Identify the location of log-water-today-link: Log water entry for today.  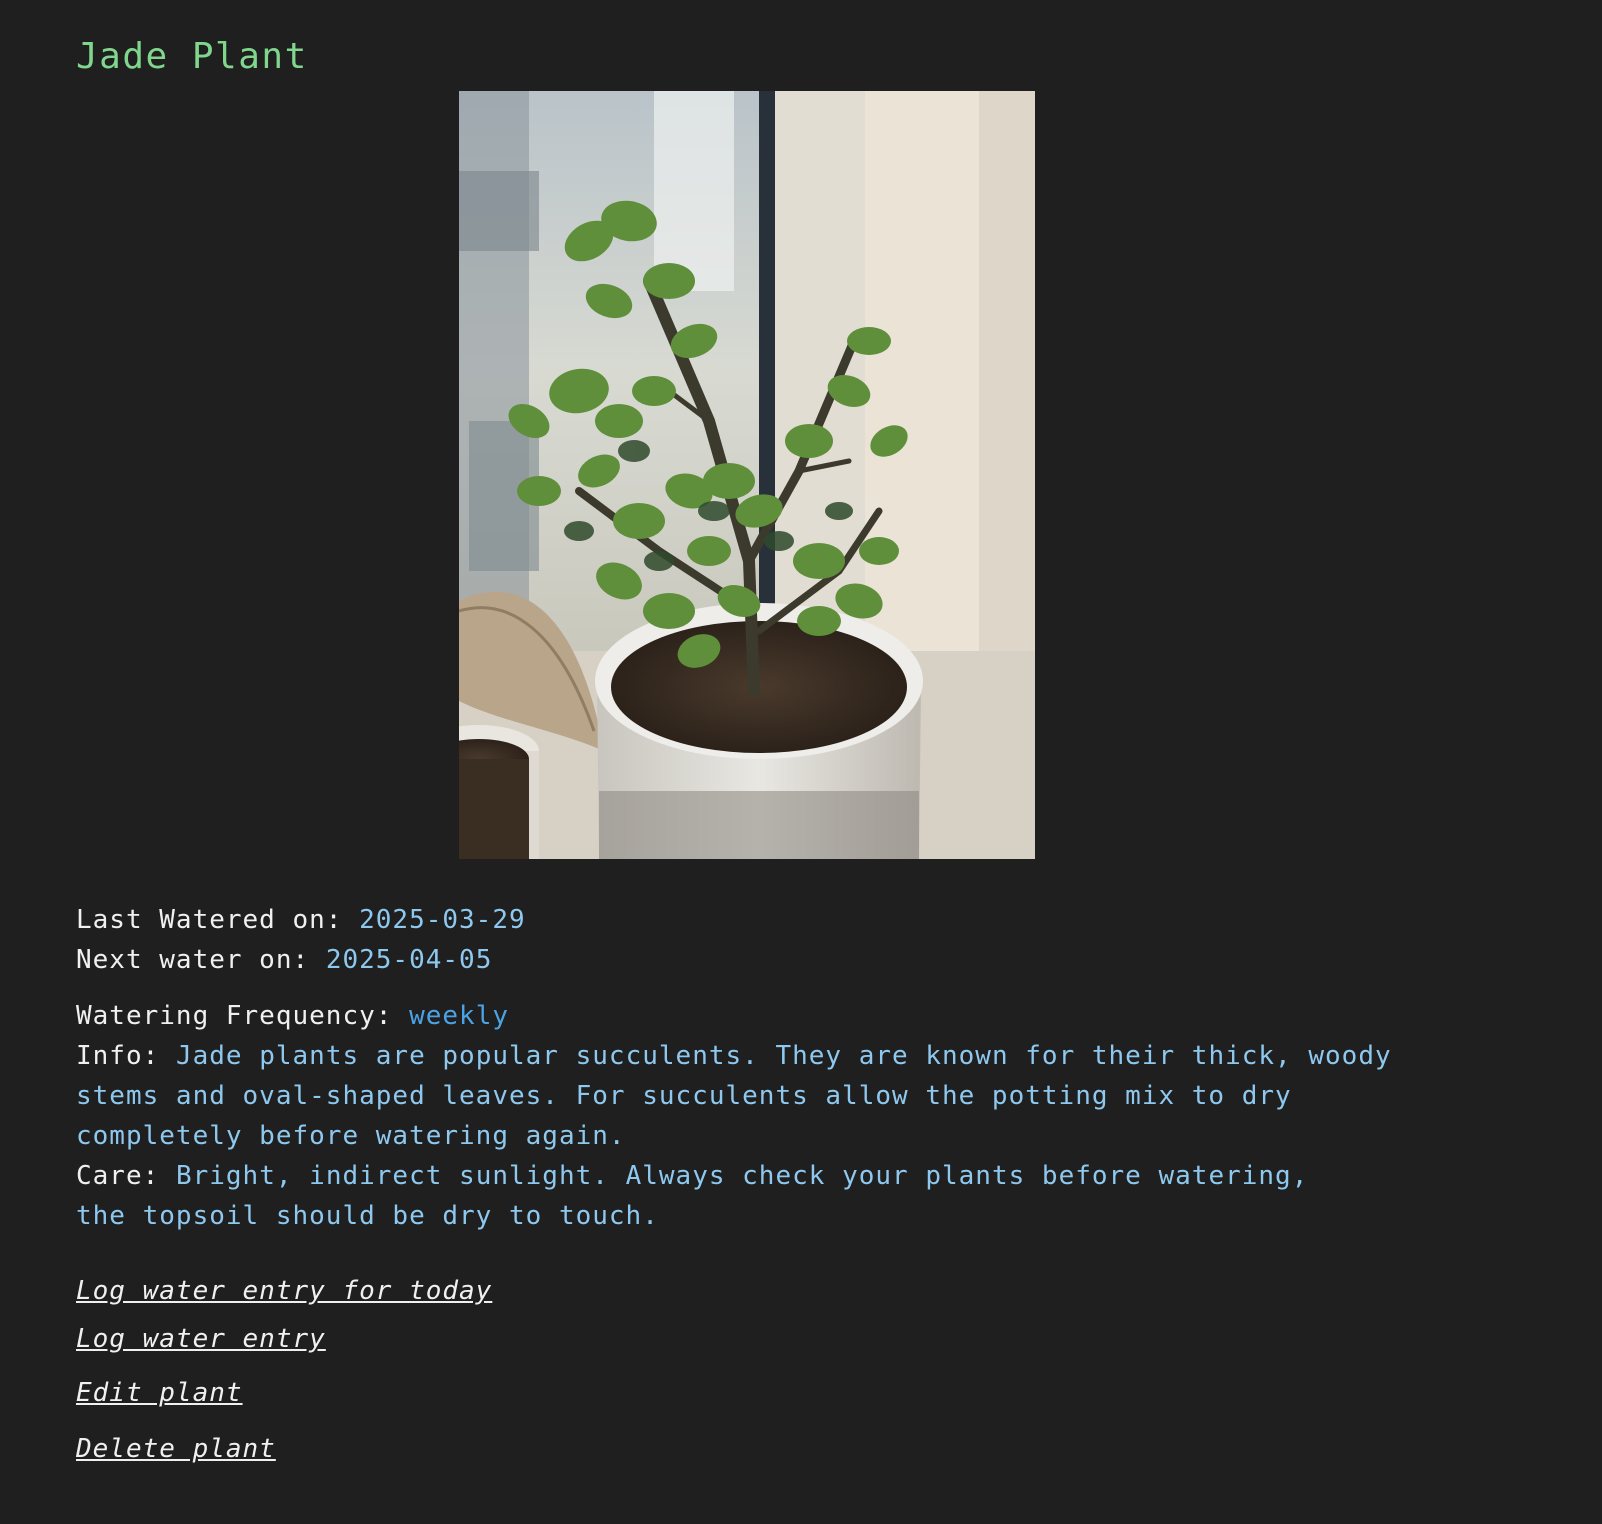
(284, 1291).